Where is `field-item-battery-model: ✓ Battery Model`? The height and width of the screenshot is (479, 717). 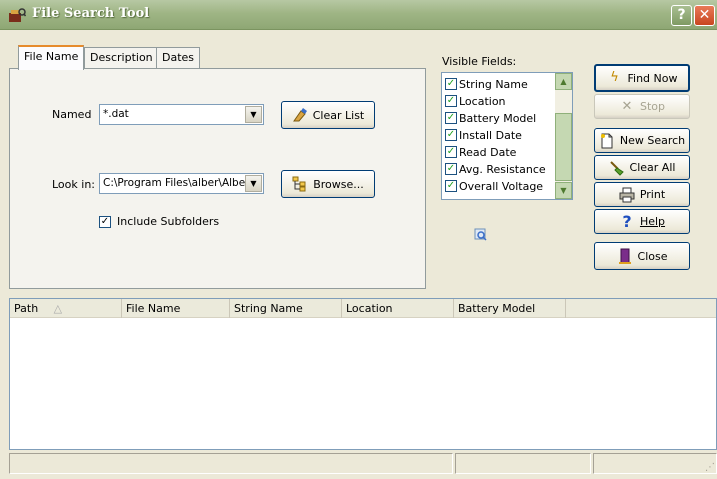 field-item-battery-model: ✓ Battery Model is located at coordinates (490, 118).